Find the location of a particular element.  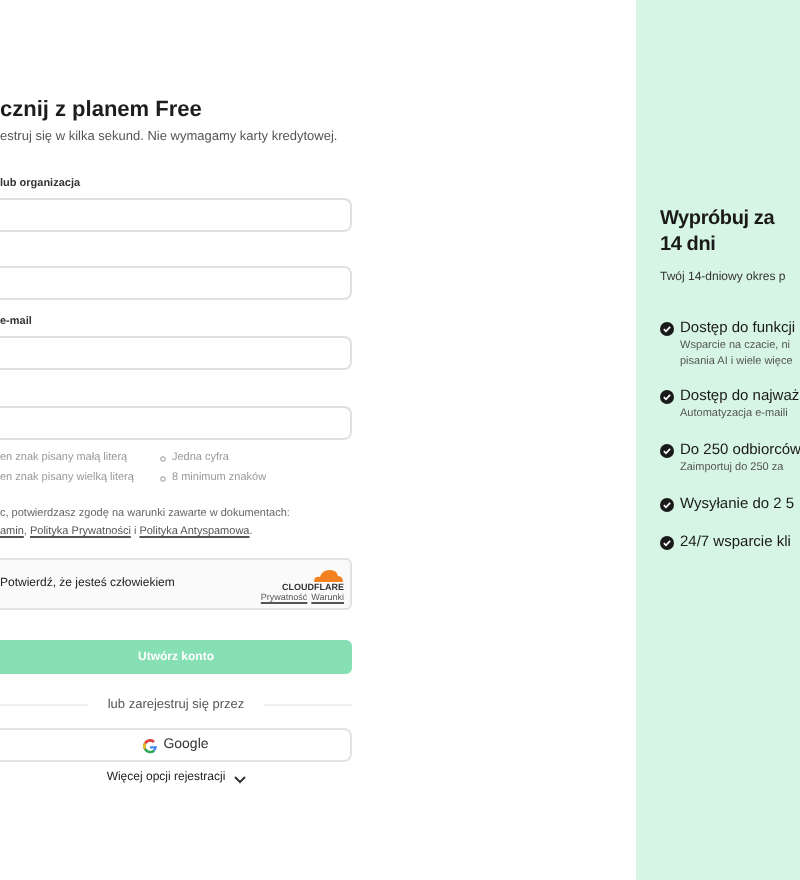

chevron-down-icon is located at coordinates (239, 779).